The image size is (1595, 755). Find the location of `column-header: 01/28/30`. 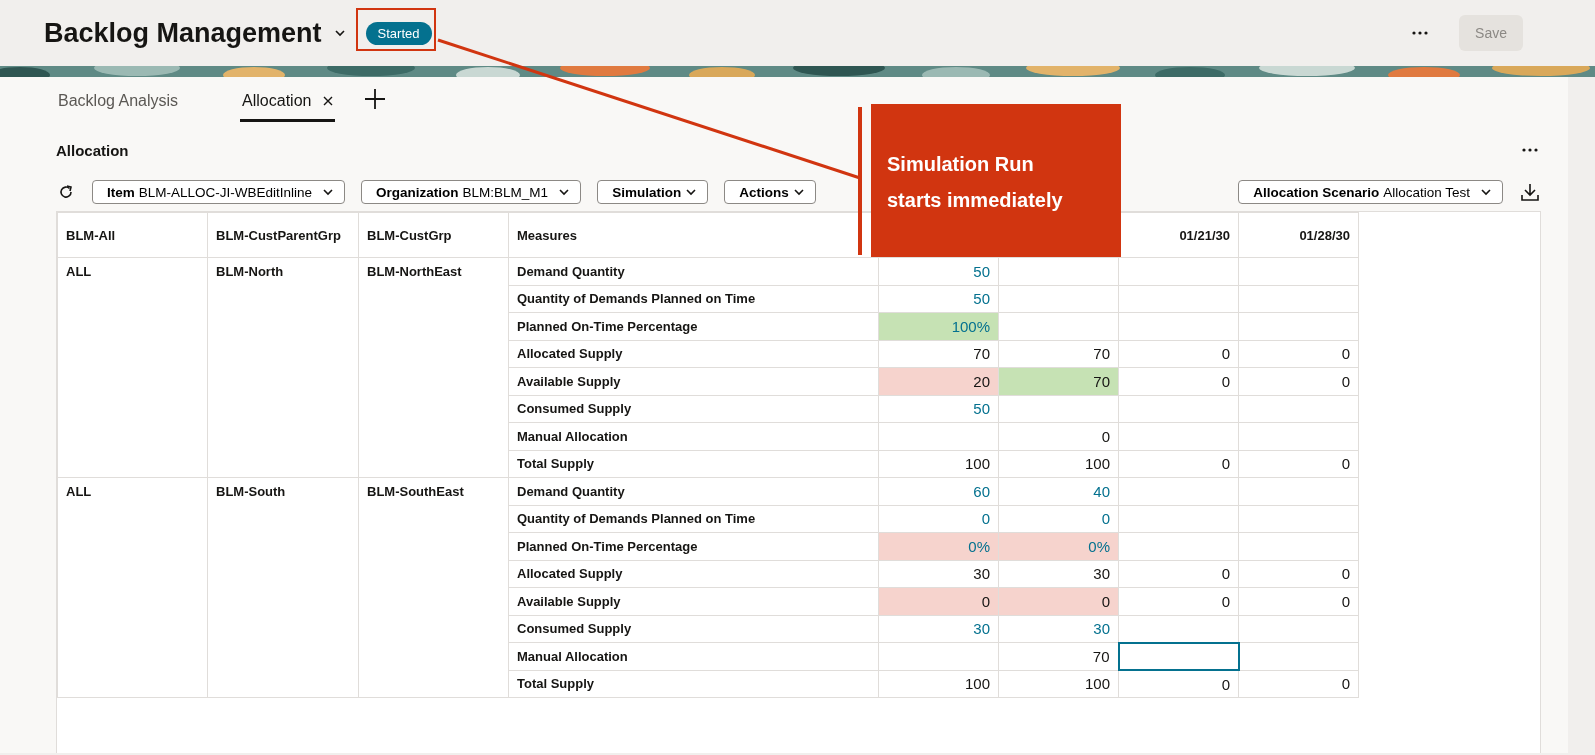

column-header: 01/28/30 is located at coordinates (1298, 235).